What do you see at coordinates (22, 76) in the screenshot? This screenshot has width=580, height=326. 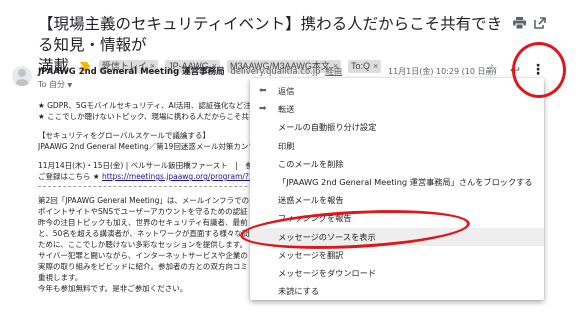 I see `avatar` at bounding box center [22, 76].